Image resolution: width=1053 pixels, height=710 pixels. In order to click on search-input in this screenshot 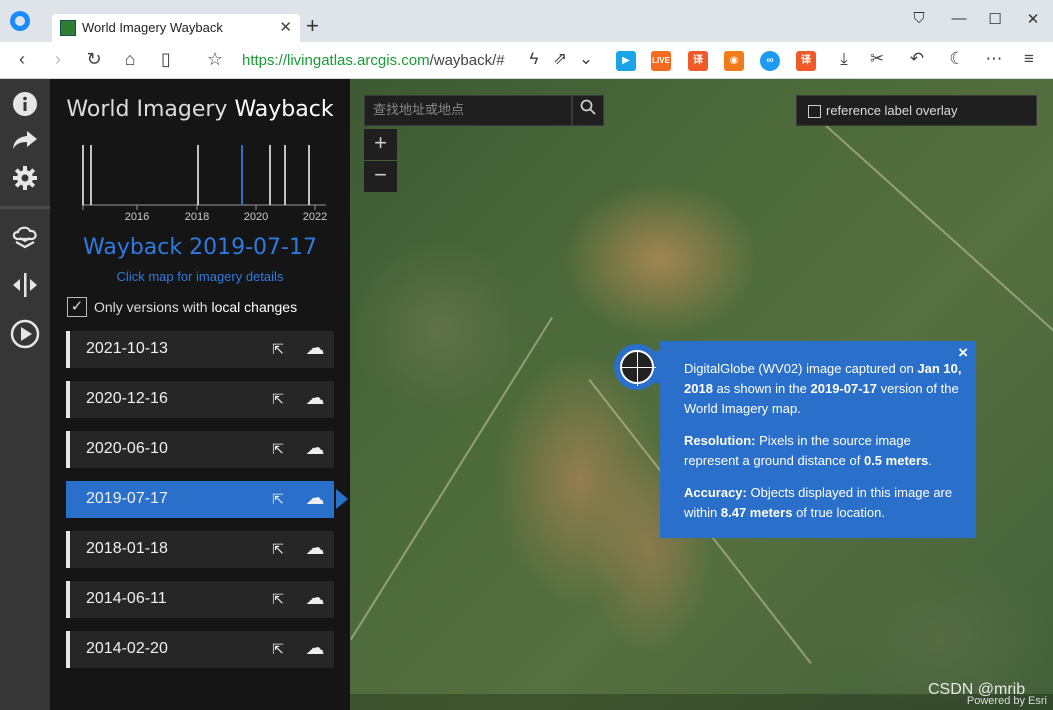, I will do `click(469, 110)`.